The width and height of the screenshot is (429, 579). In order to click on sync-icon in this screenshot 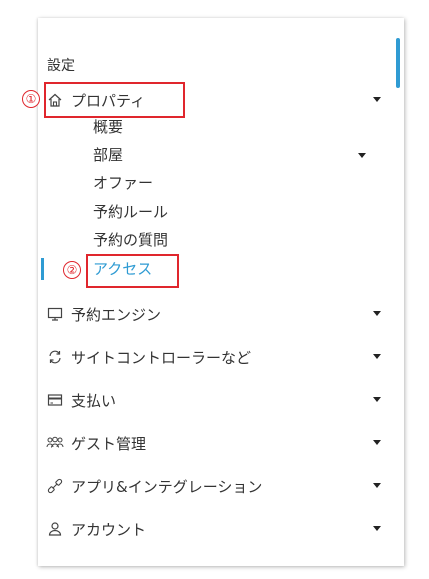, I will do `click(55, 357)`.